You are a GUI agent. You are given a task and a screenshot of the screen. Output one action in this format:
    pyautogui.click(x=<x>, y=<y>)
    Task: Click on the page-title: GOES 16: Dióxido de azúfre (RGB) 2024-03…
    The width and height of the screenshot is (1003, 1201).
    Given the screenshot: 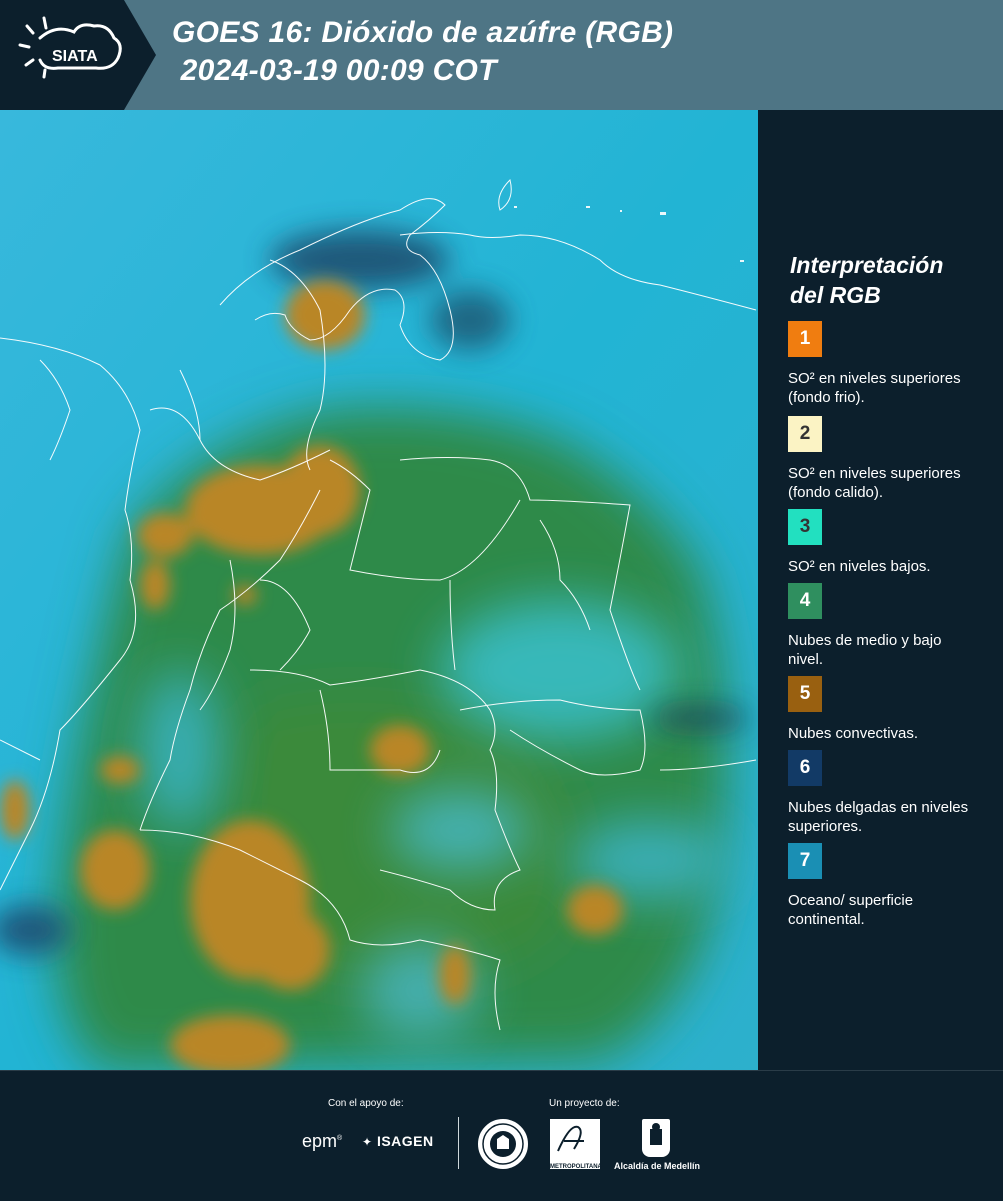 What is the action you would take?
    pyautogui.click(x=422, y=52)
    